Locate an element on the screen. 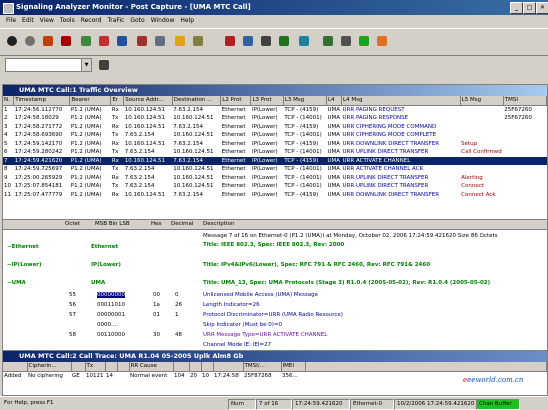  table-cell: URR UPLINK DIRECT TRANSFER is located at coordinates (385, 177).